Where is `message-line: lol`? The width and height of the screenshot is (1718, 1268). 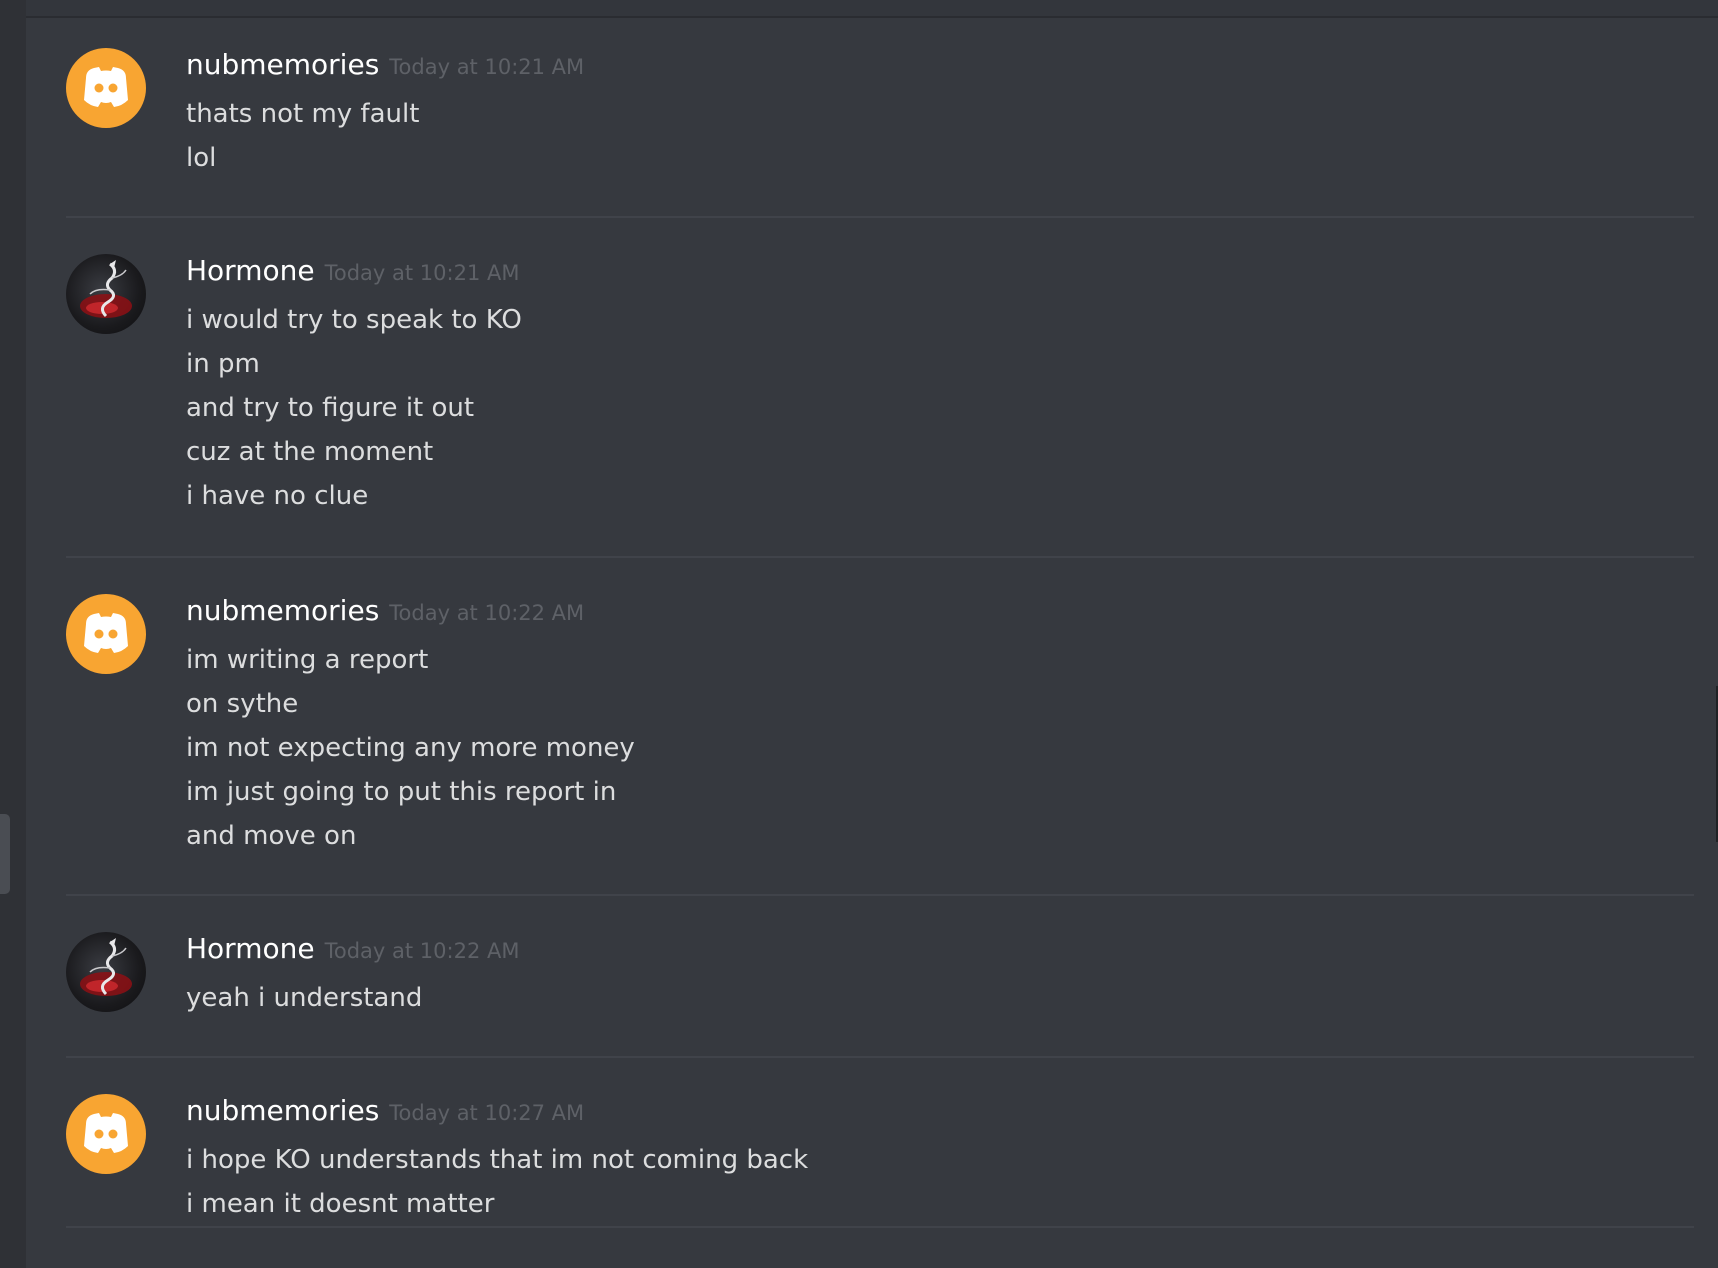
message-line: lol is located at coordinates (926, 158).